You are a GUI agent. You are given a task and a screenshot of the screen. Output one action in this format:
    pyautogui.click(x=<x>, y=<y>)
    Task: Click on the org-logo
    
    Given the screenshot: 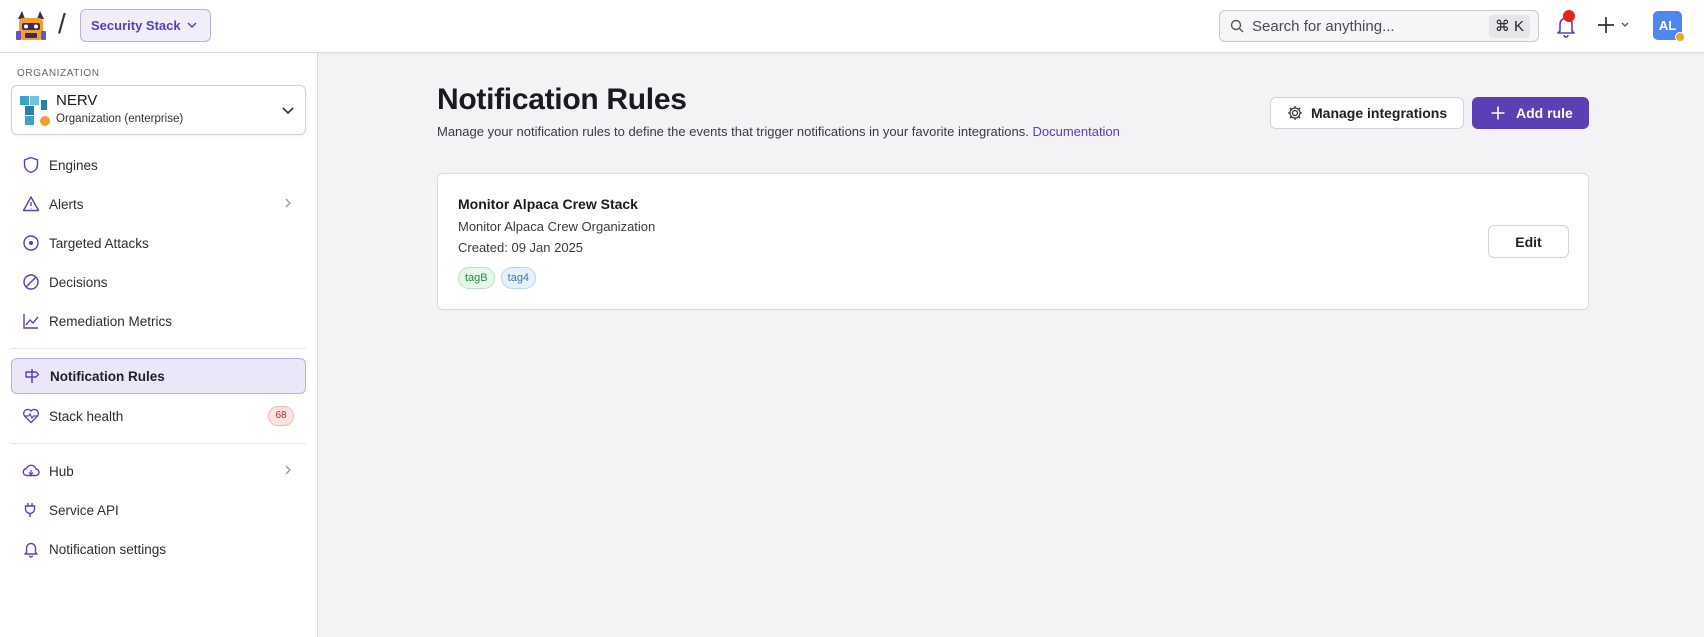 What is the action you would take?
    pyautogui.click(x=35, y=111)
    